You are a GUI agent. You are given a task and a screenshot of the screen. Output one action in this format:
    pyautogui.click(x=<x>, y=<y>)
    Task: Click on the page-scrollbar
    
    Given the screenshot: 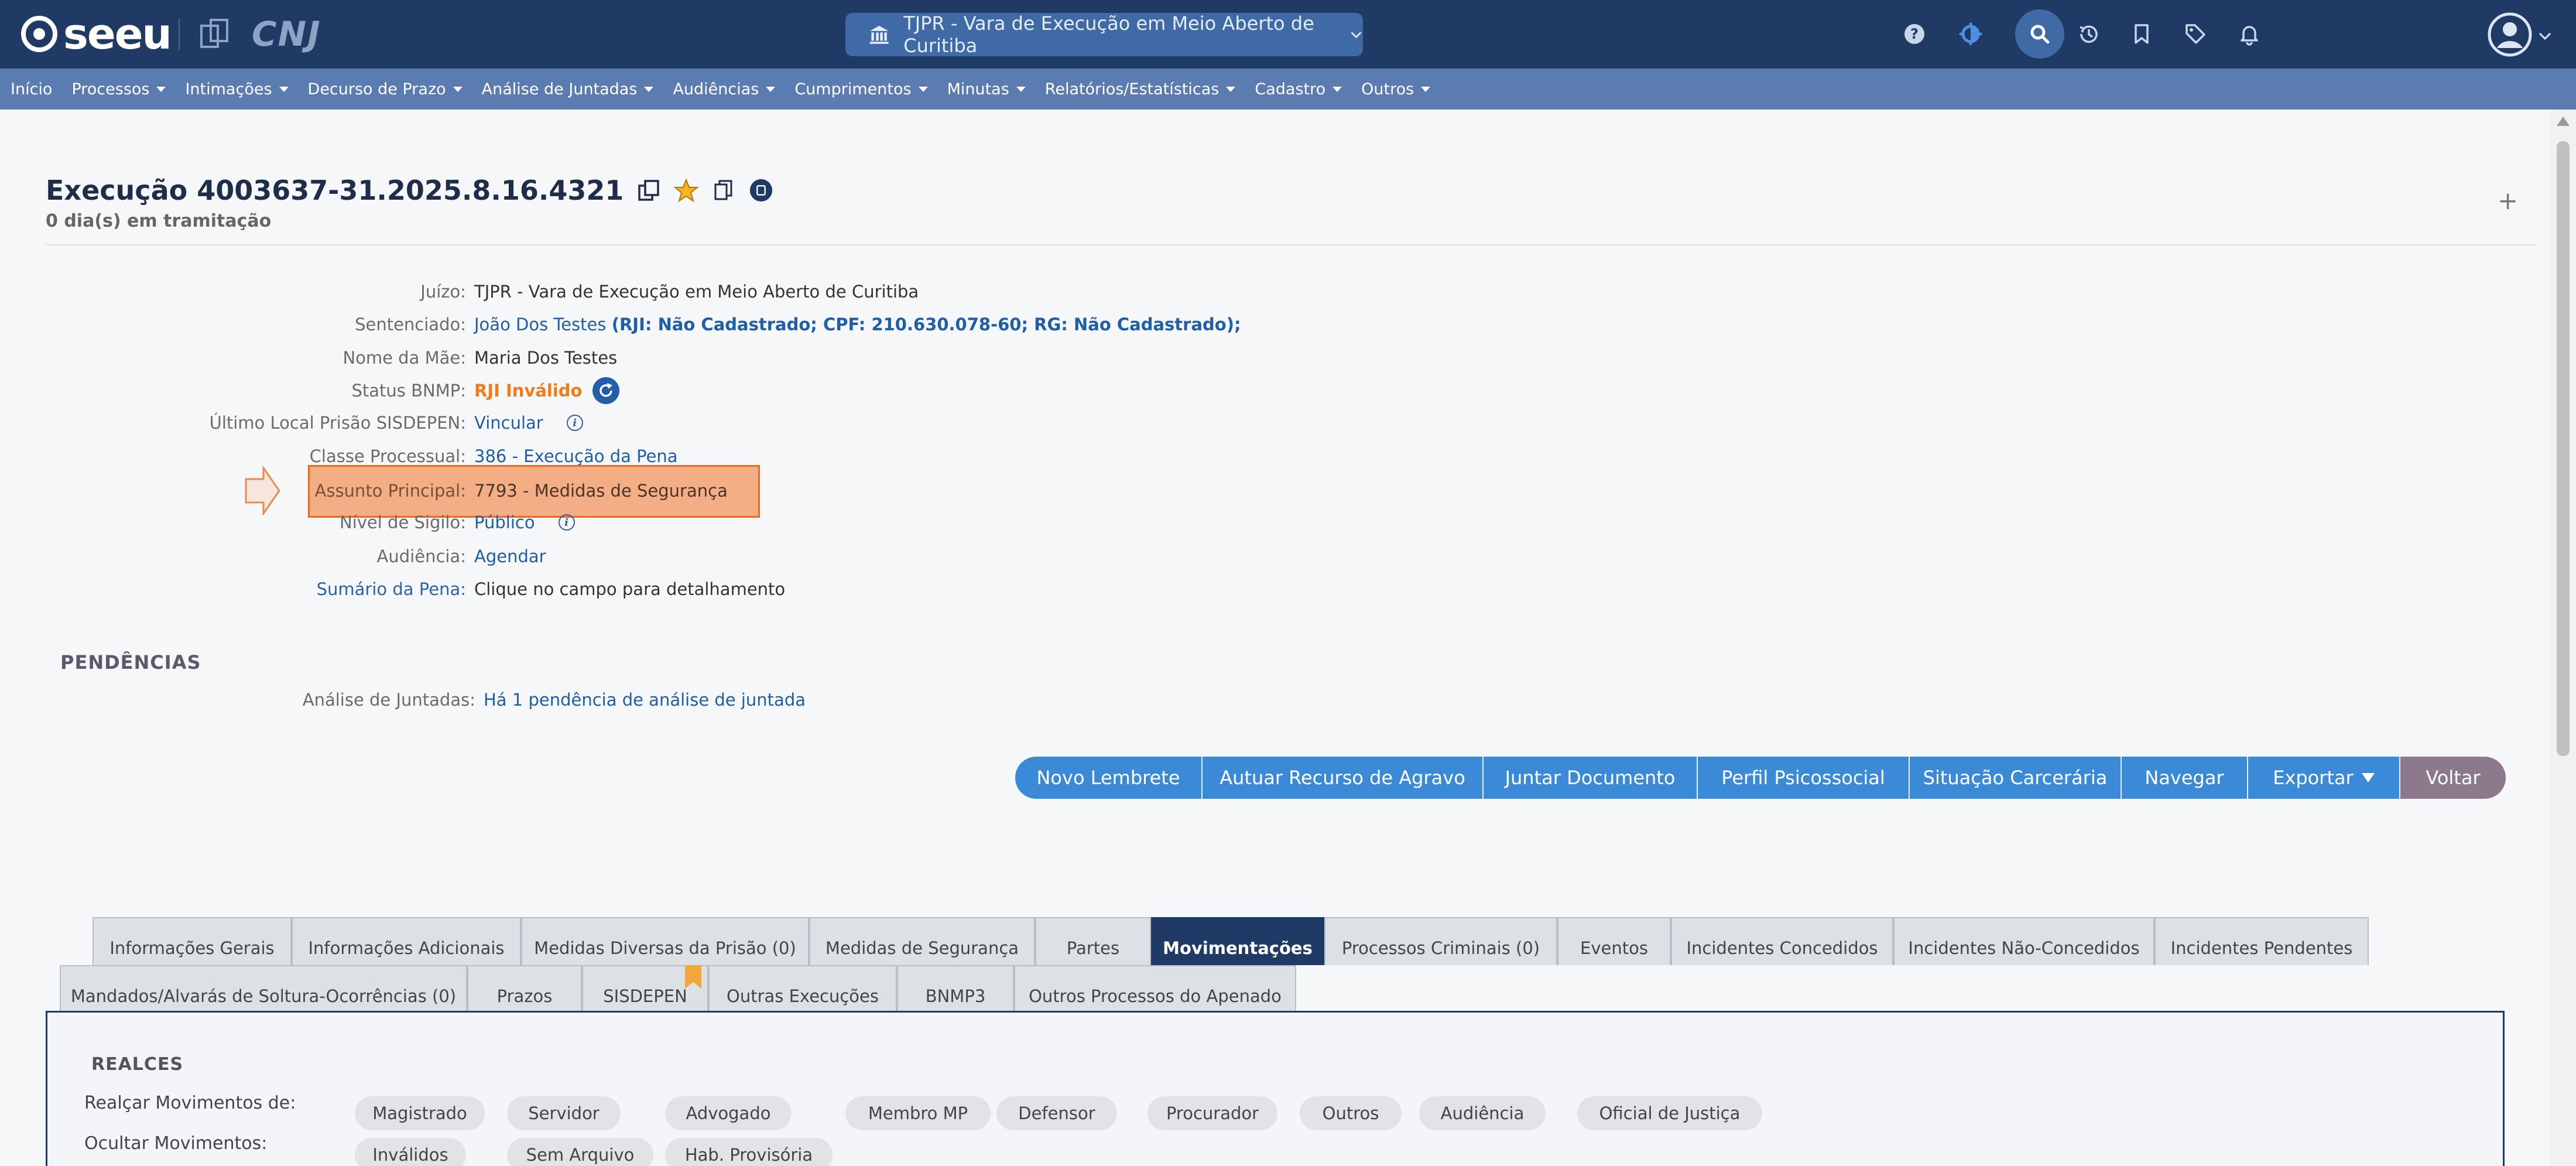 What is the action you would take?
    pyautogui.click(x=2563, y=638)
    